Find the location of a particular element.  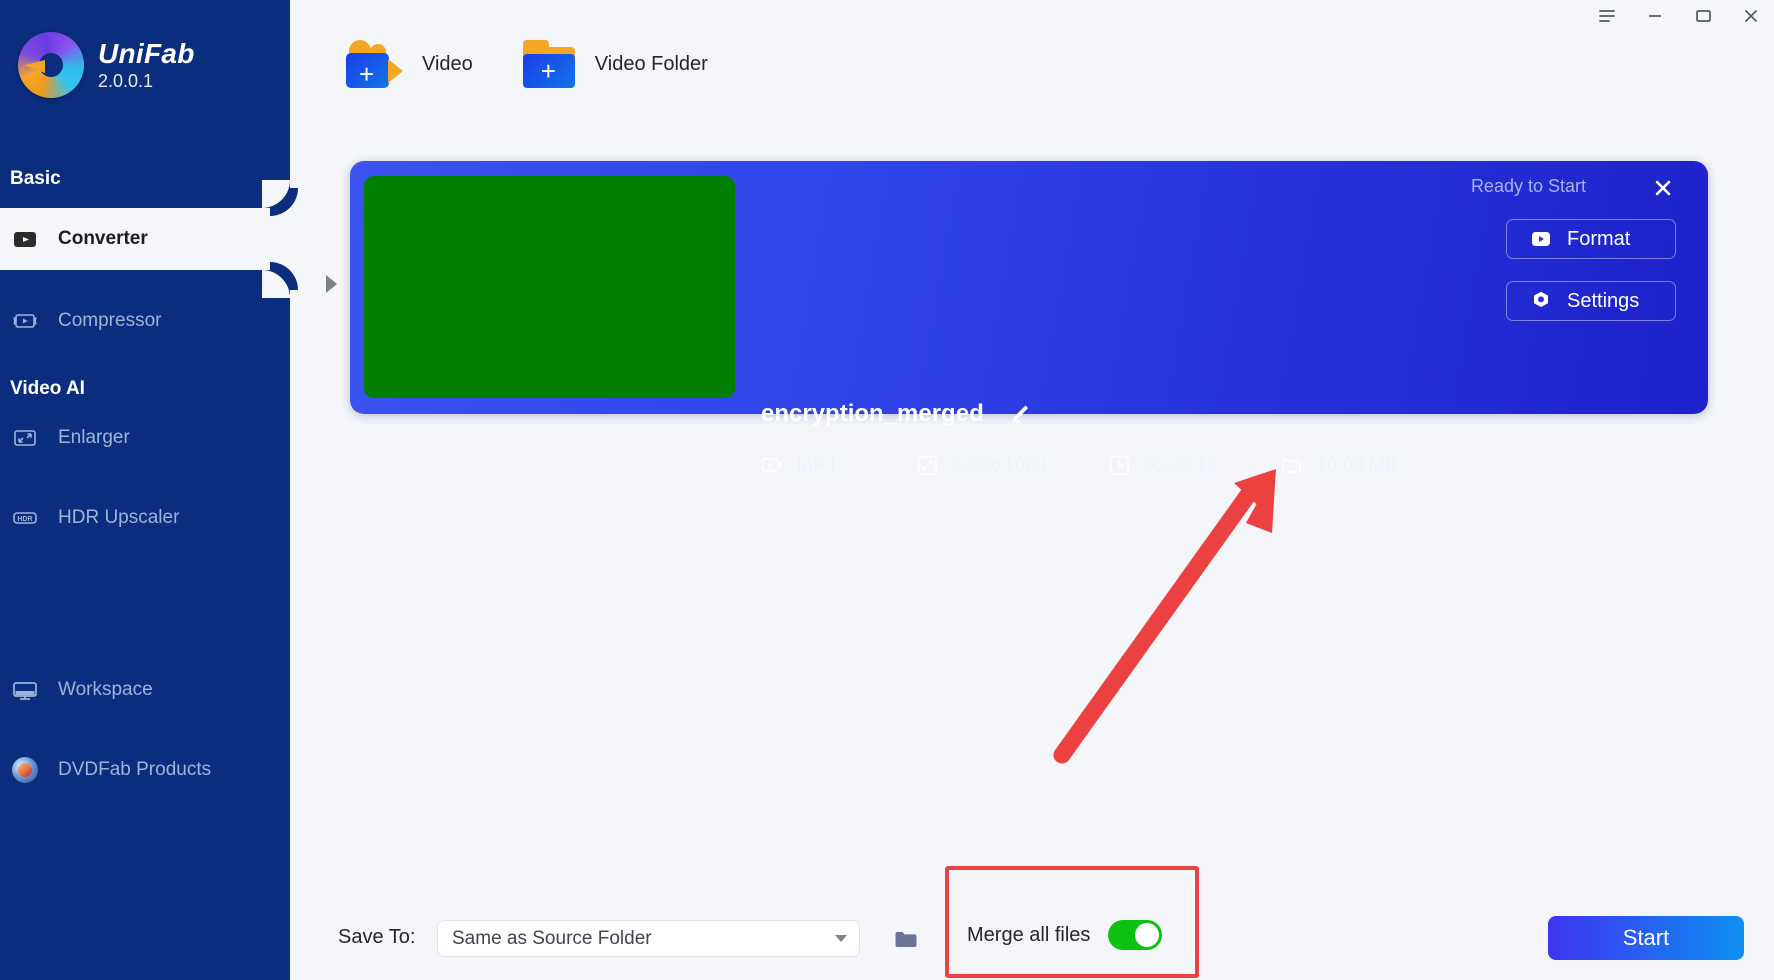

add-video-folder-label: Video Folder is located at coordinates (651, 63).